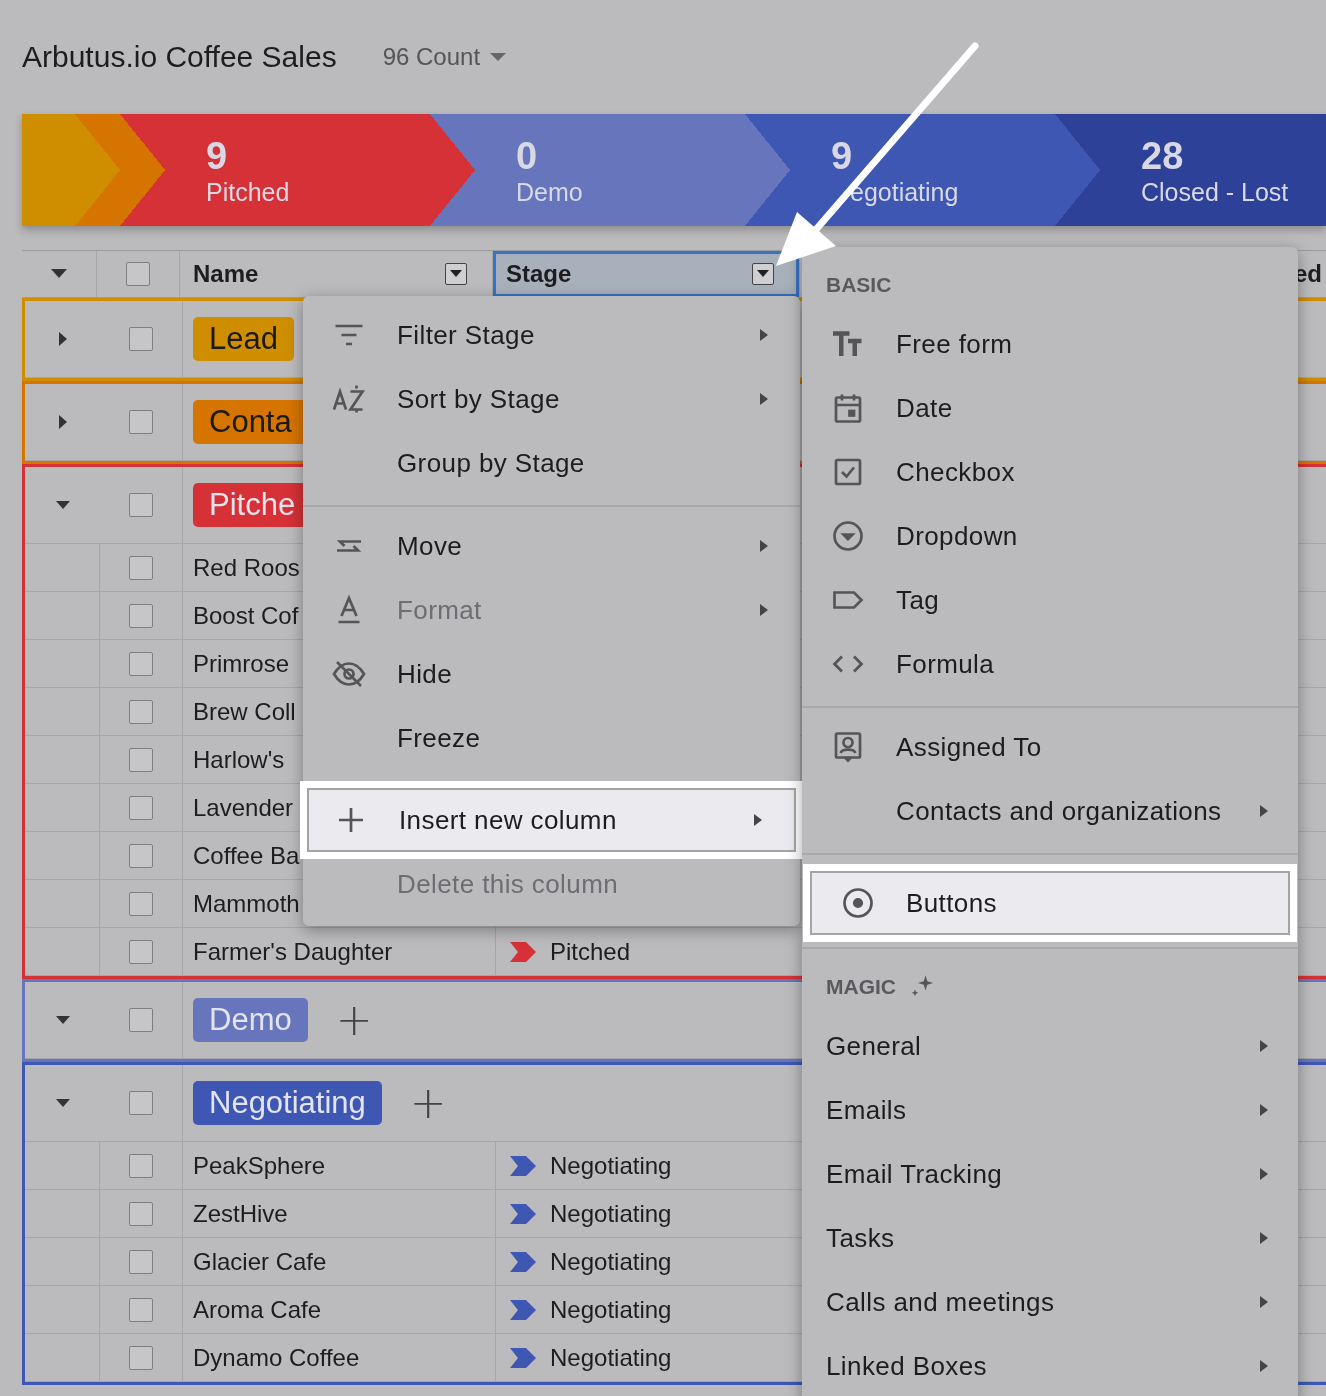 Image resolution: width=1326 pixels, height=1396 pixels. Describe the element at coordinates (238, 759) in the screenshot. I see `table-cell-text: Harlow's` at that location.